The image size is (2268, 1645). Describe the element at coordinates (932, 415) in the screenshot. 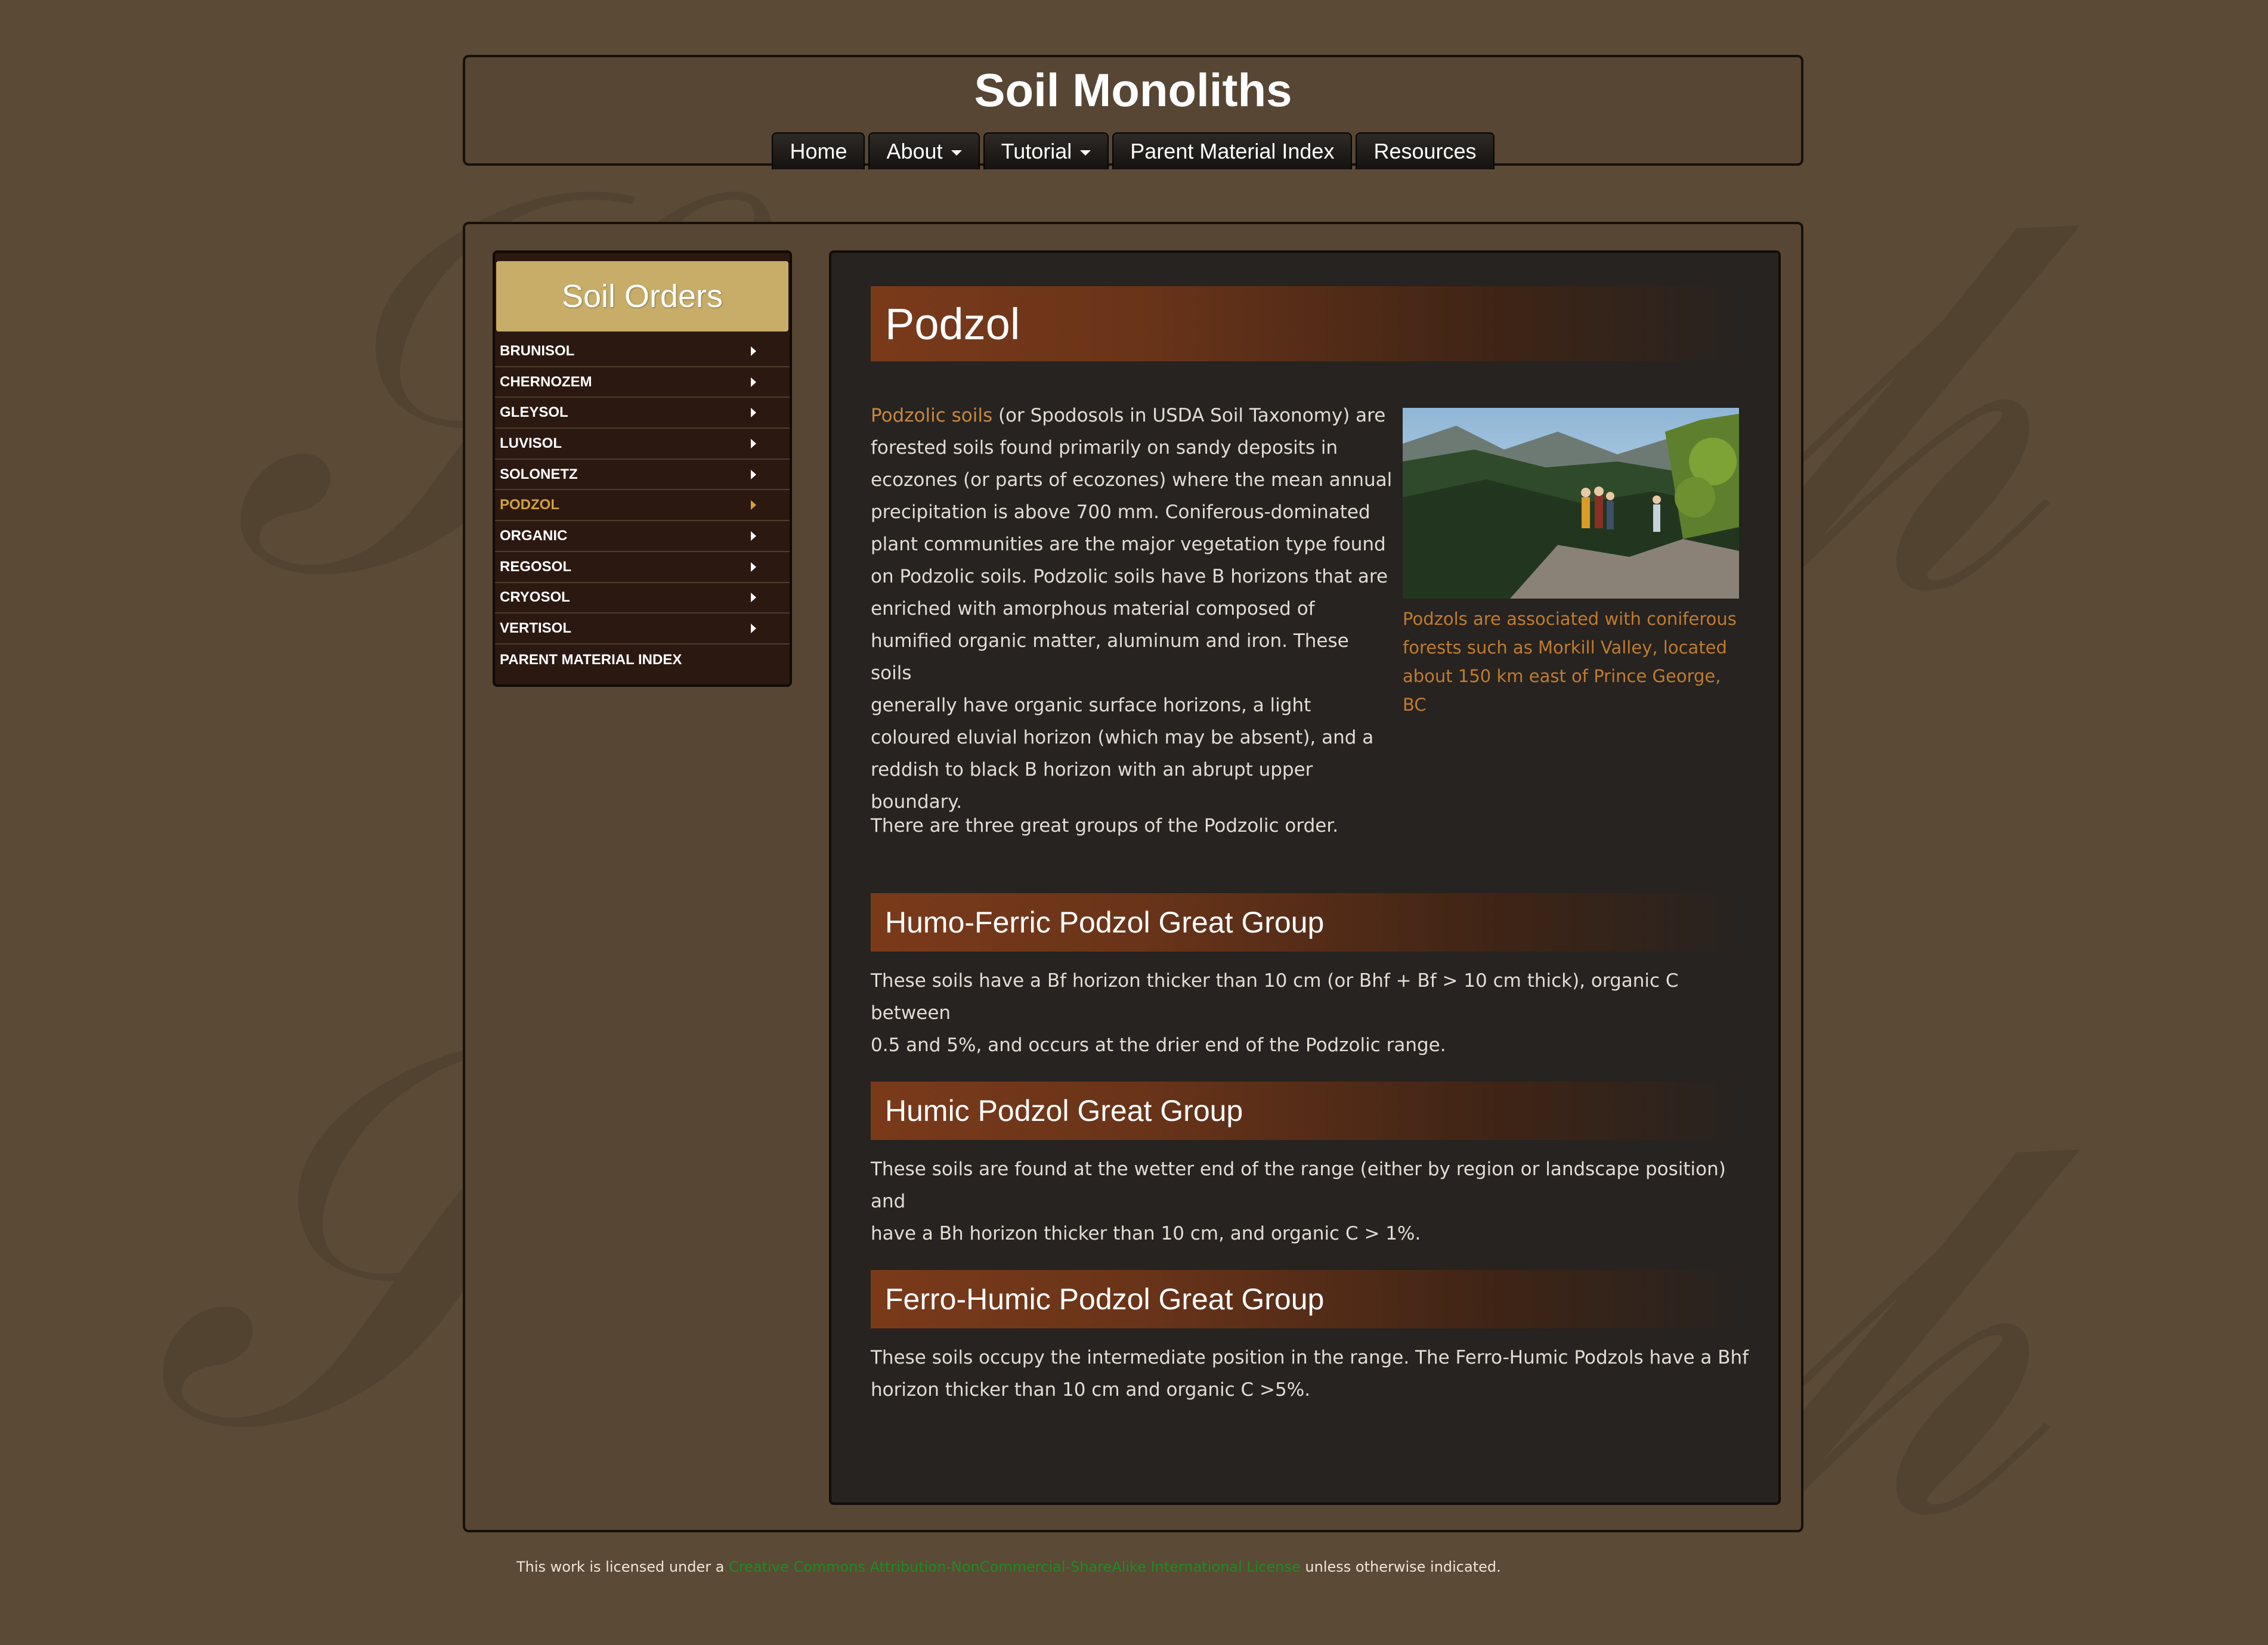

I see `podzolic-soils-link: Podzolic soils` at that location.